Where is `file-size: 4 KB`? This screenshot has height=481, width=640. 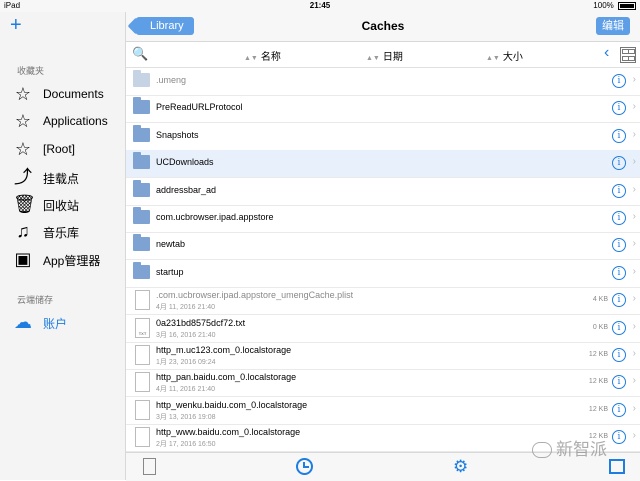
file-size: 4 KB is located at coordinates (600, 300).